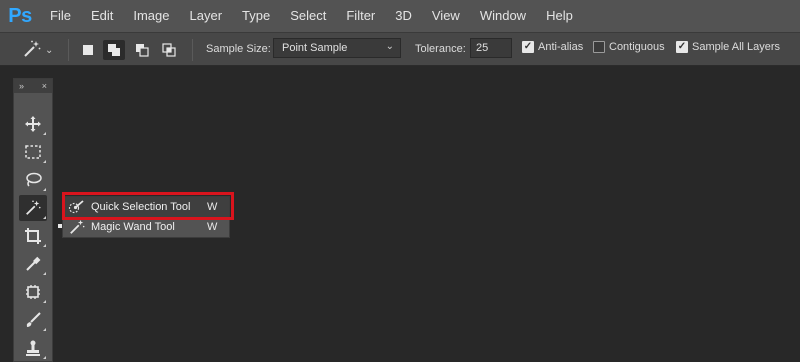  I want to click on menu-help: Help, so click(559, 16).